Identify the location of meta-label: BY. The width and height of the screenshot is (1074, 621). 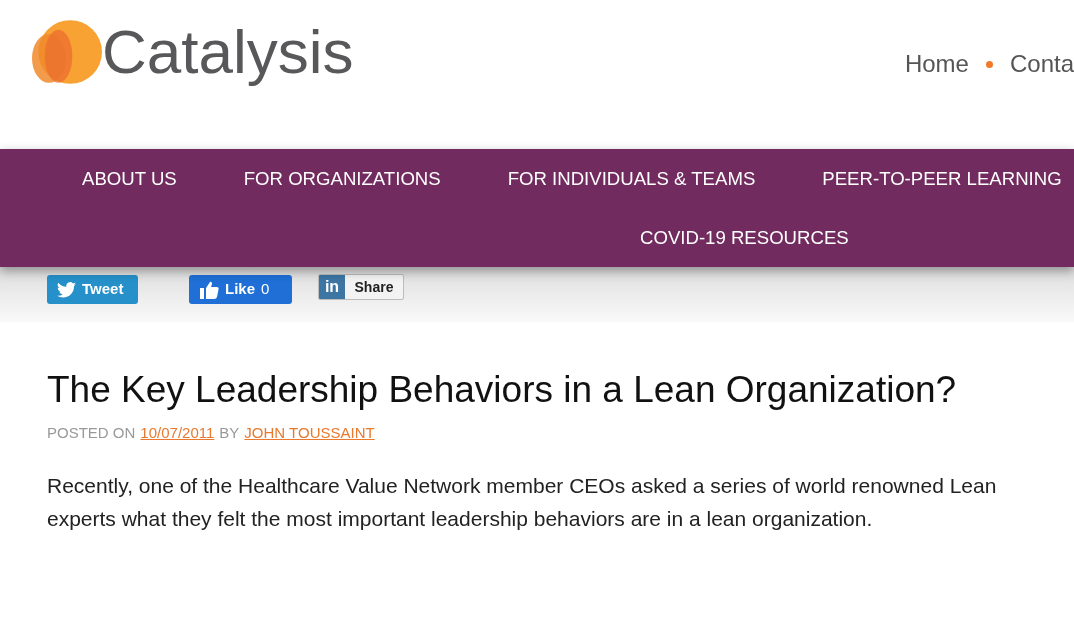
(229, 433).